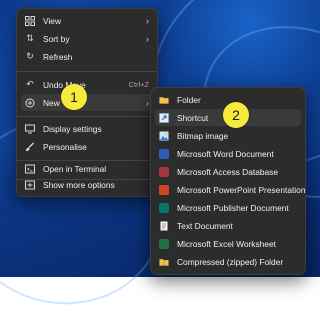 The height and width of the screenshot is (320, 320). I want to click on submenu-item-publisher-document: Microsoft Publisher Document, so click(228, 207).